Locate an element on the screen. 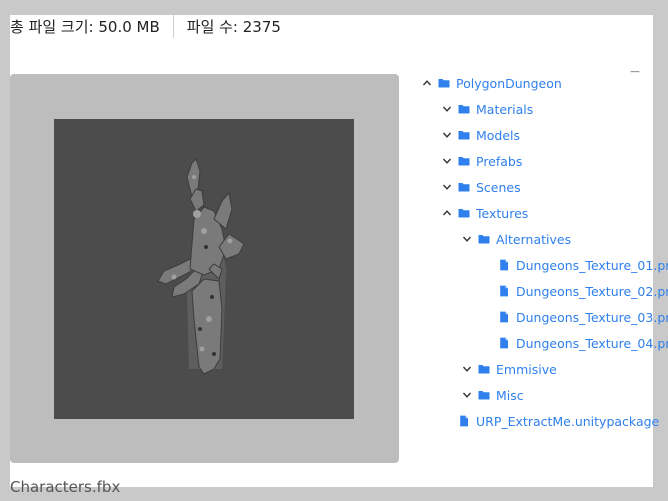 Image resolution: width=668 pixels, height=501 pixels. tree-item-label: Dungeons_Texture_04.png is located at coordinates (592, 343).